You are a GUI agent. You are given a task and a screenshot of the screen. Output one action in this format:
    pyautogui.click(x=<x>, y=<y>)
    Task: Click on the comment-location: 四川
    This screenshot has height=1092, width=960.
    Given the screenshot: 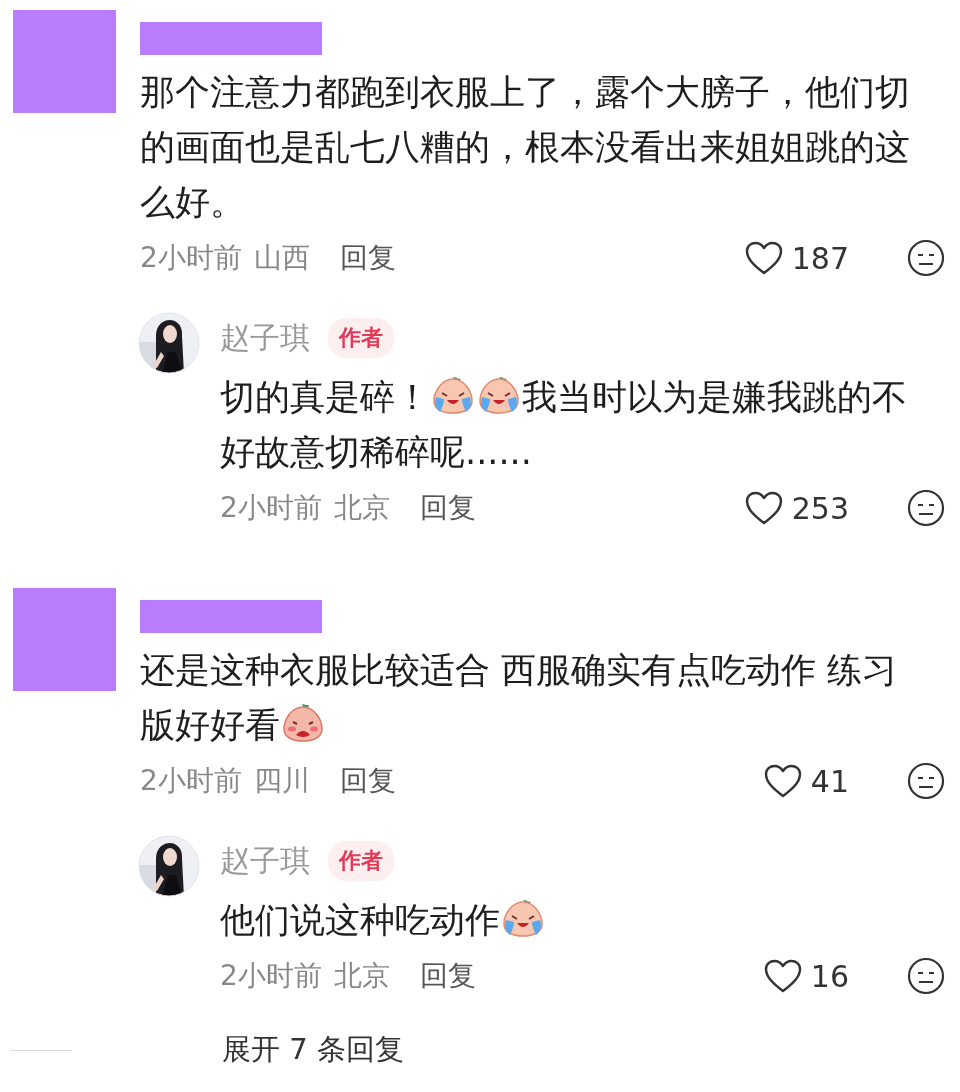 What is the action you would take?
    pyautogui.click(x=281, y=781)
    